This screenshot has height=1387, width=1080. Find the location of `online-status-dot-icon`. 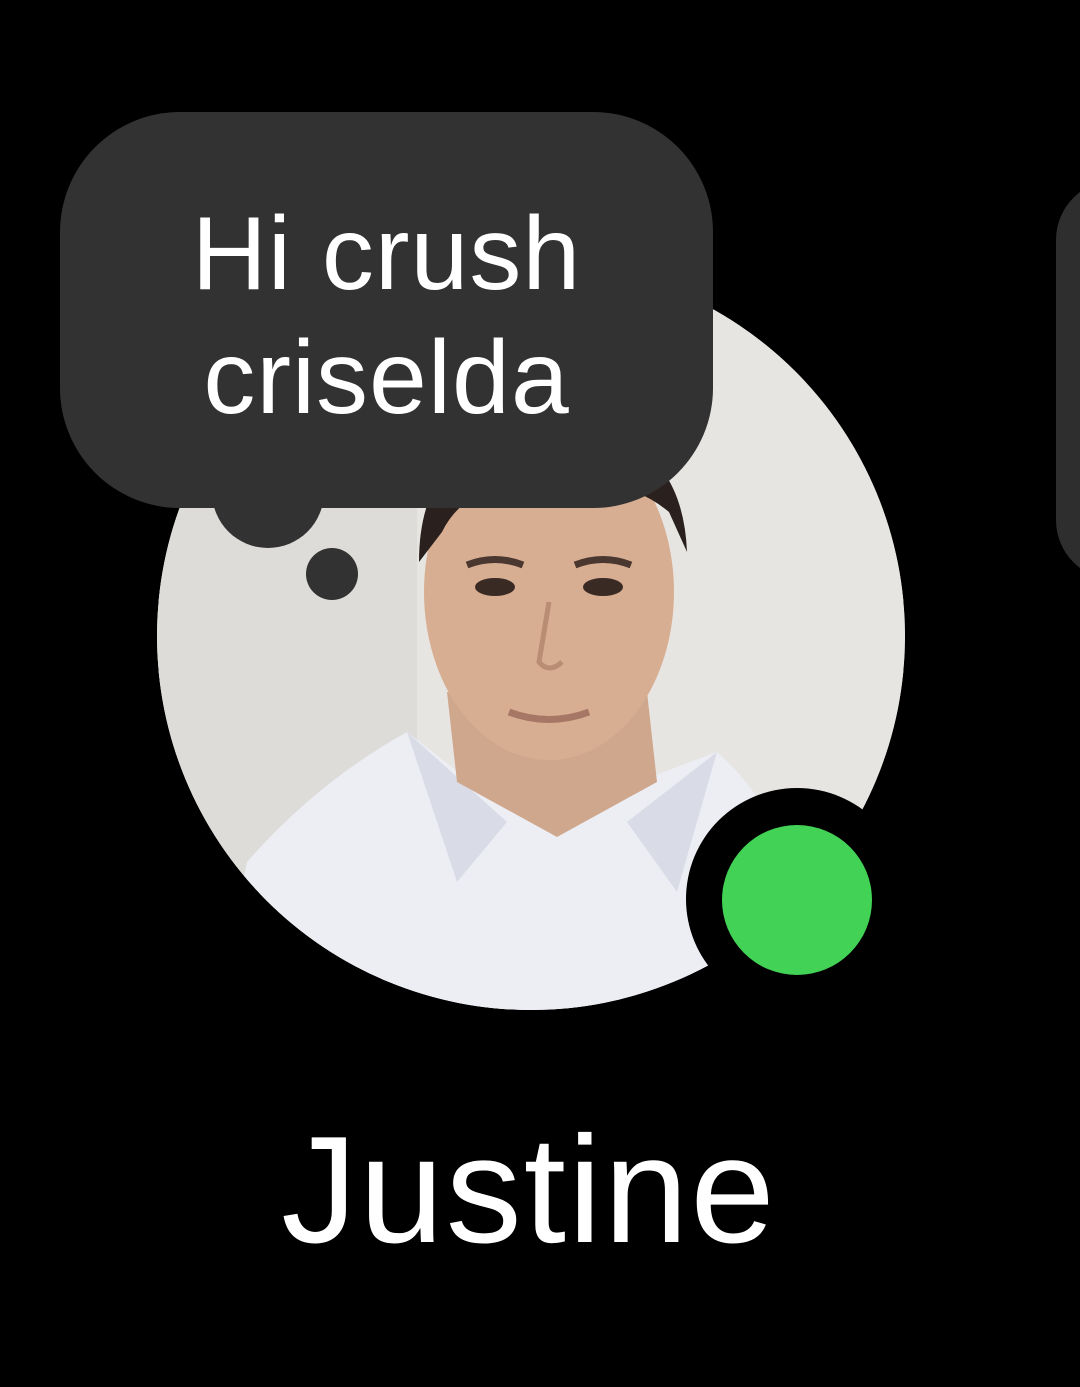

online-status-dot-icon is located at coordinates (797, 900).